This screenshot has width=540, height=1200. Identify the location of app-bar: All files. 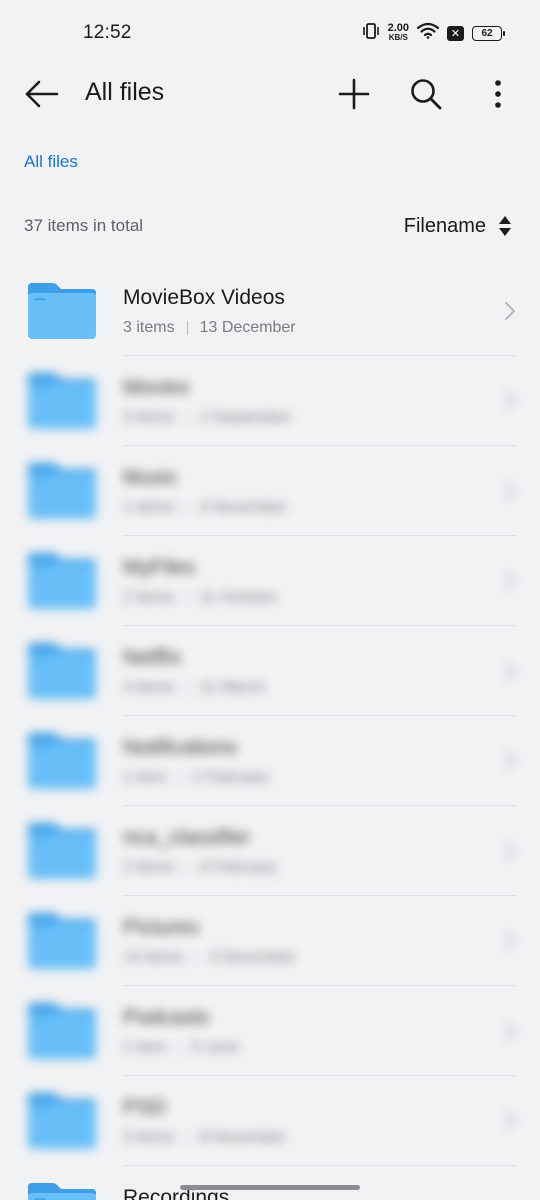
(270, 94).